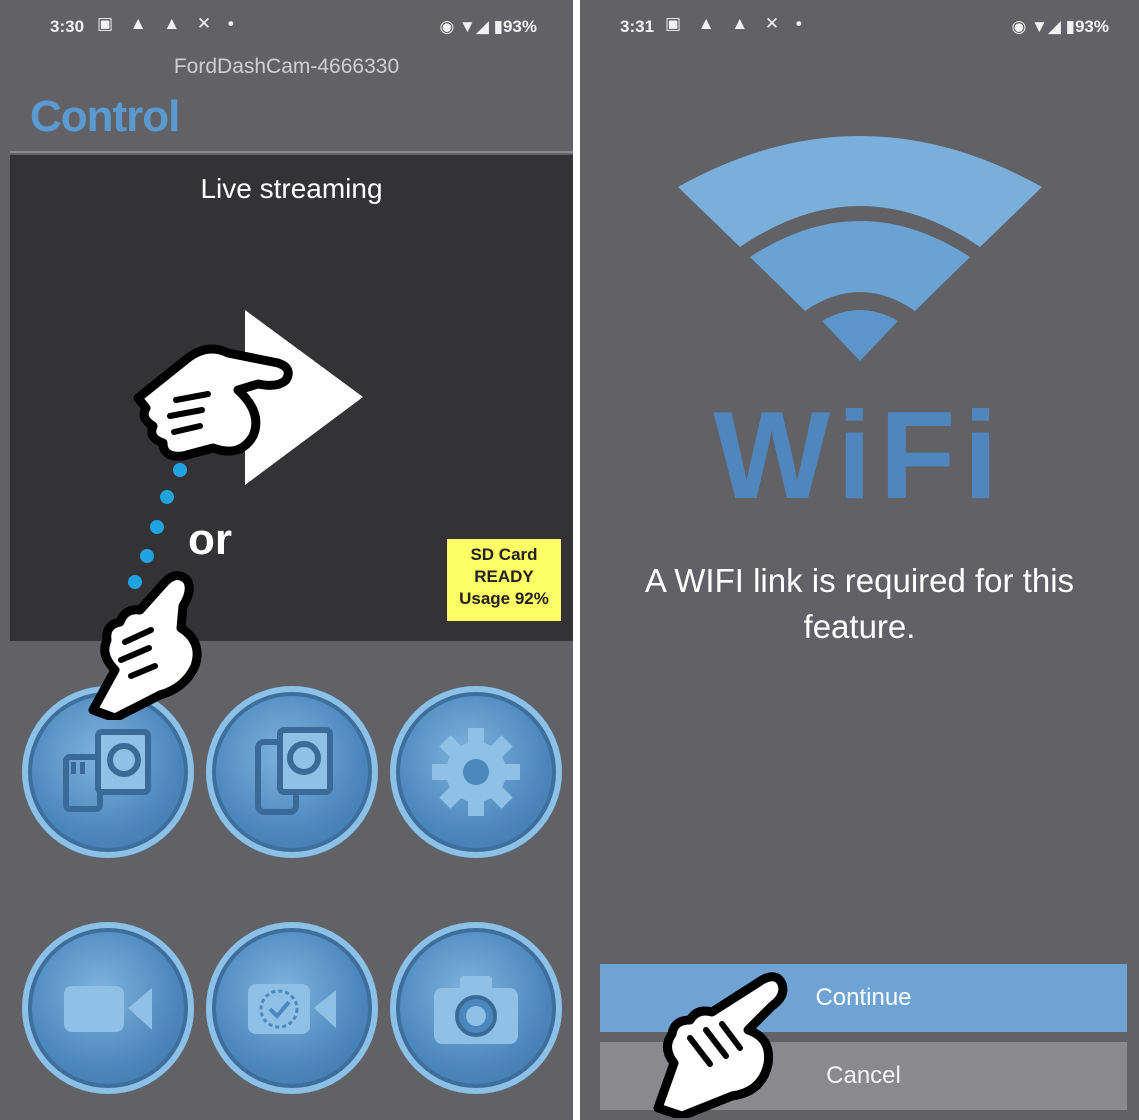  I want to click on phone-photo-icon, so click(294, 771).